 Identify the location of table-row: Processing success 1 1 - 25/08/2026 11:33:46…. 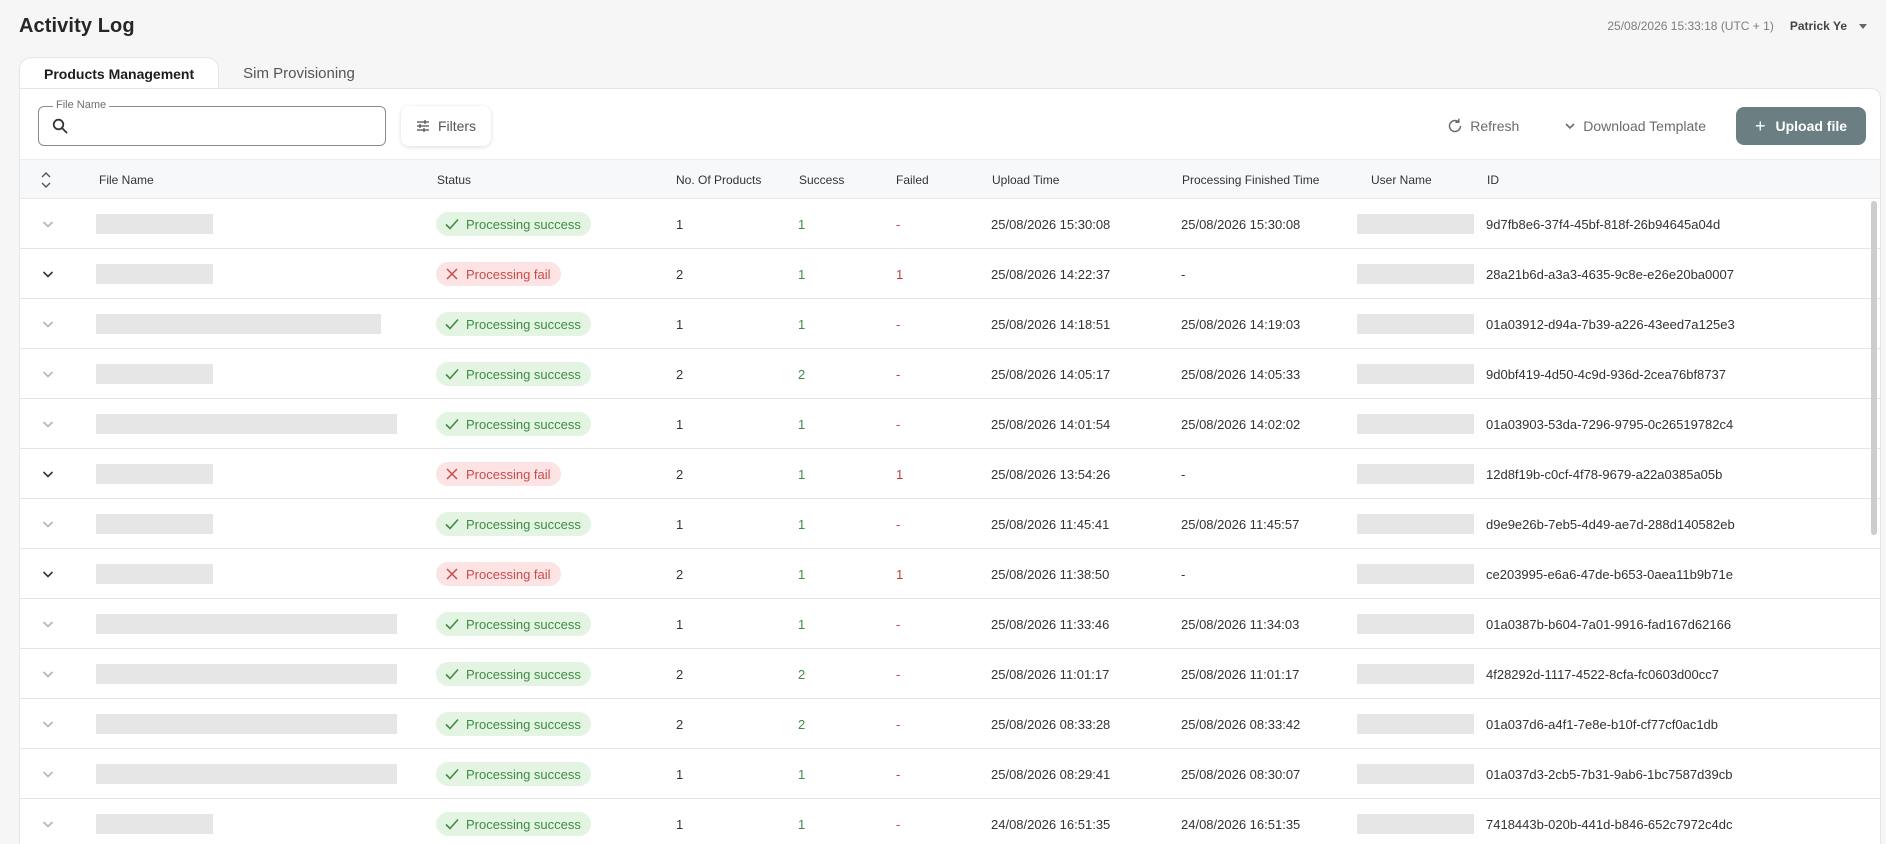
(950, 624).